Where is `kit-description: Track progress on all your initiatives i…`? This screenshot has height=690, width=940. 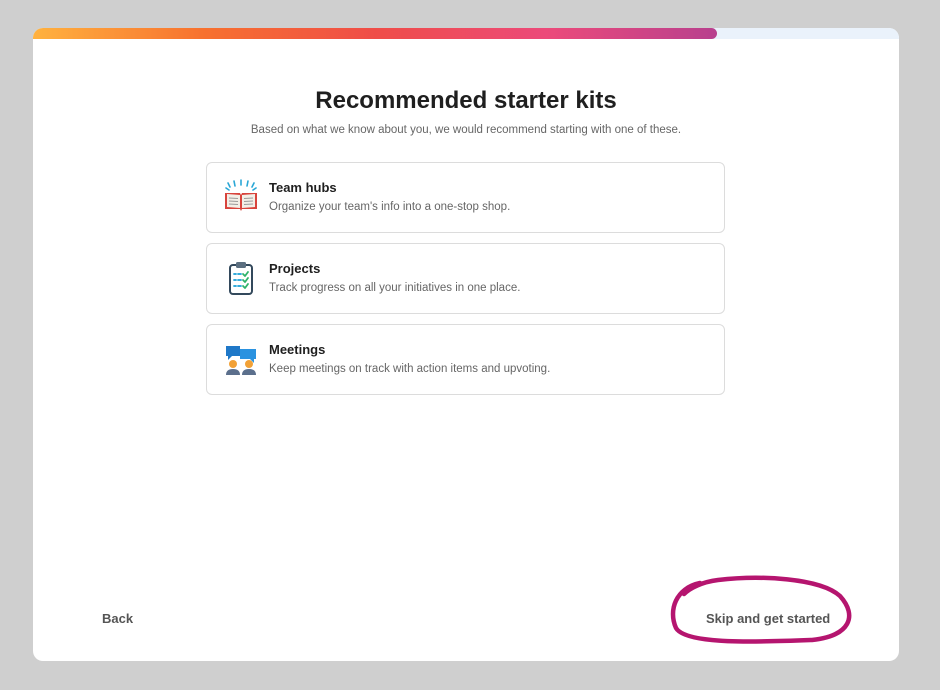
kit-description: Track progress on all your initiatives i… is located at coordinates (395, 288).